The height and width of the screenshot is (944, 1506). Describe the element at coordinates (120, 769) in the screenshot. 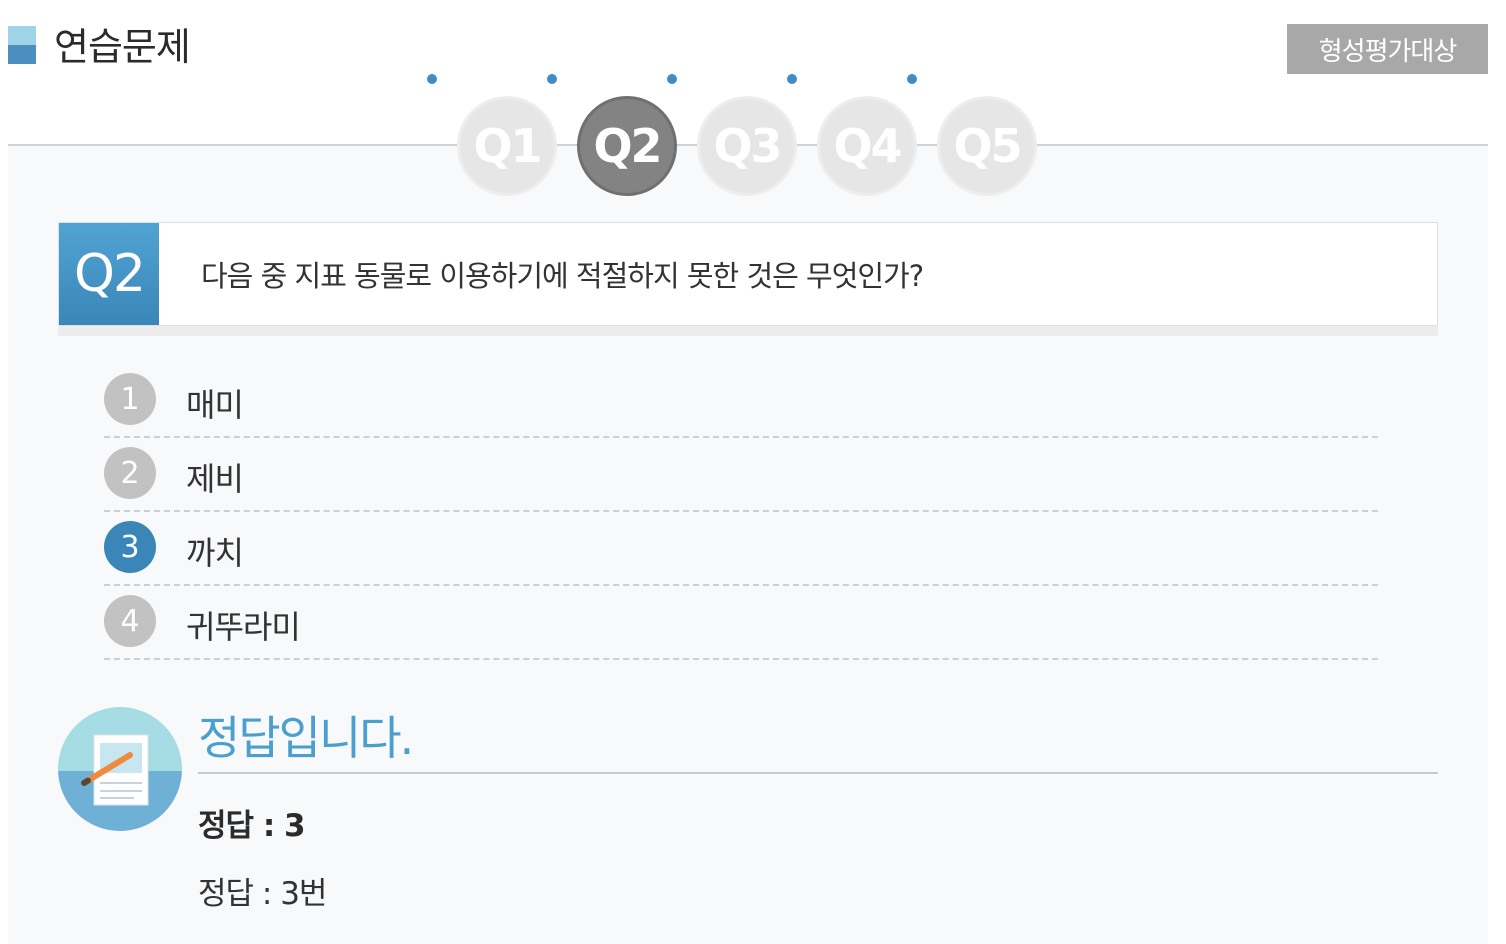

I see `notepad-pencil-icon` at that location.